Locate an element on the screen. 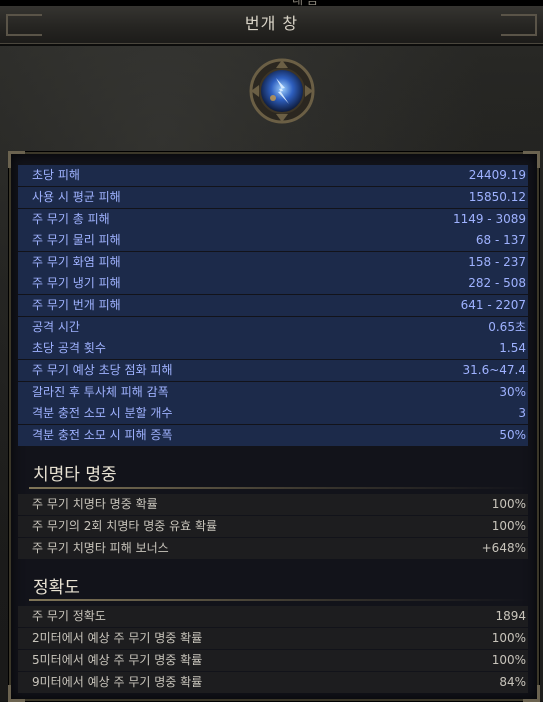 The width and height of the screenshot is (543, 702). stat-value: +648% is located at coordinates (503, 548).